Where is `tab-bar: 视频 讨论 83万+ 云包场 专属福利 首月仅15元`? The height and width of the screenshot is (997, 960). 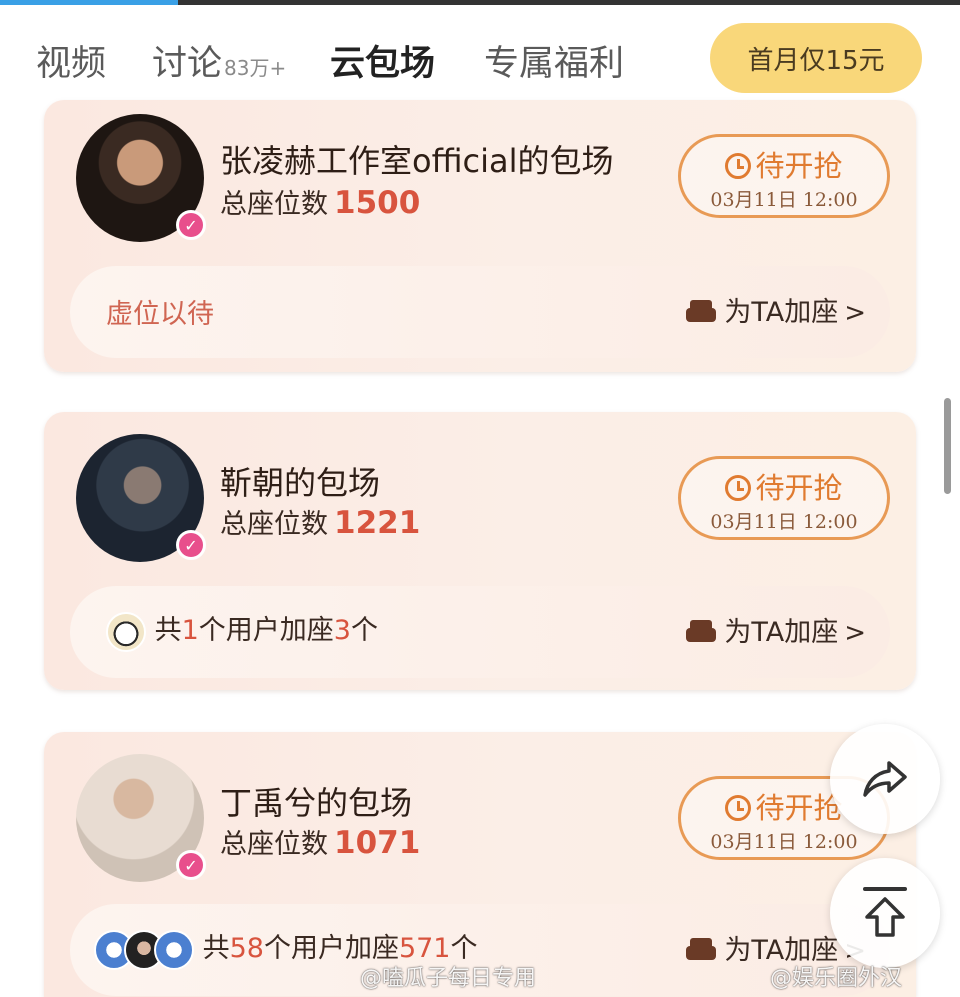
tab-bar: 视频 讨论 83万+ 云包场 专属福利 首月仅15元 is located at coordinates (480, 52).